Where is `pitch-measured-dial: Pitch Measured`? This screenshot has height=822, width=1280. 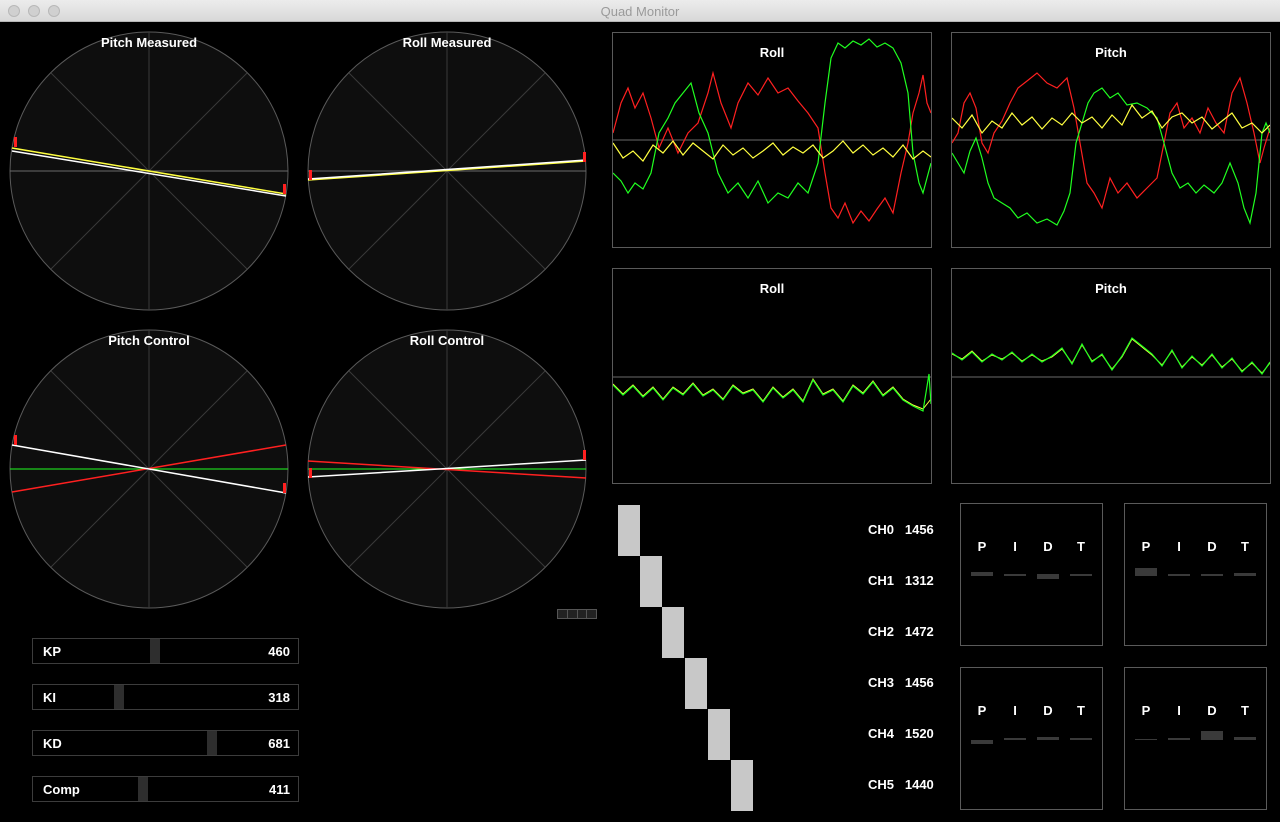
pitch-measured-dial: Pitch Measured is located at coordinates (149, 171).